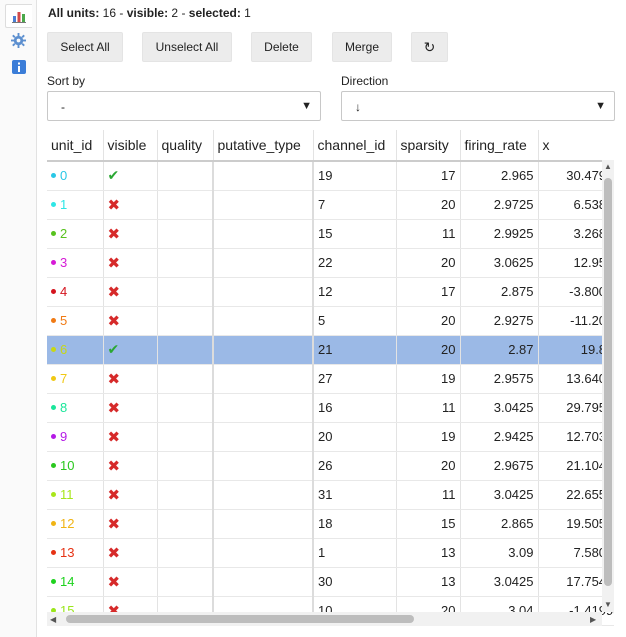  Describe the element at coordinates (85, 47) in the screenshot. I see `select-all-button: Select All` at that location.